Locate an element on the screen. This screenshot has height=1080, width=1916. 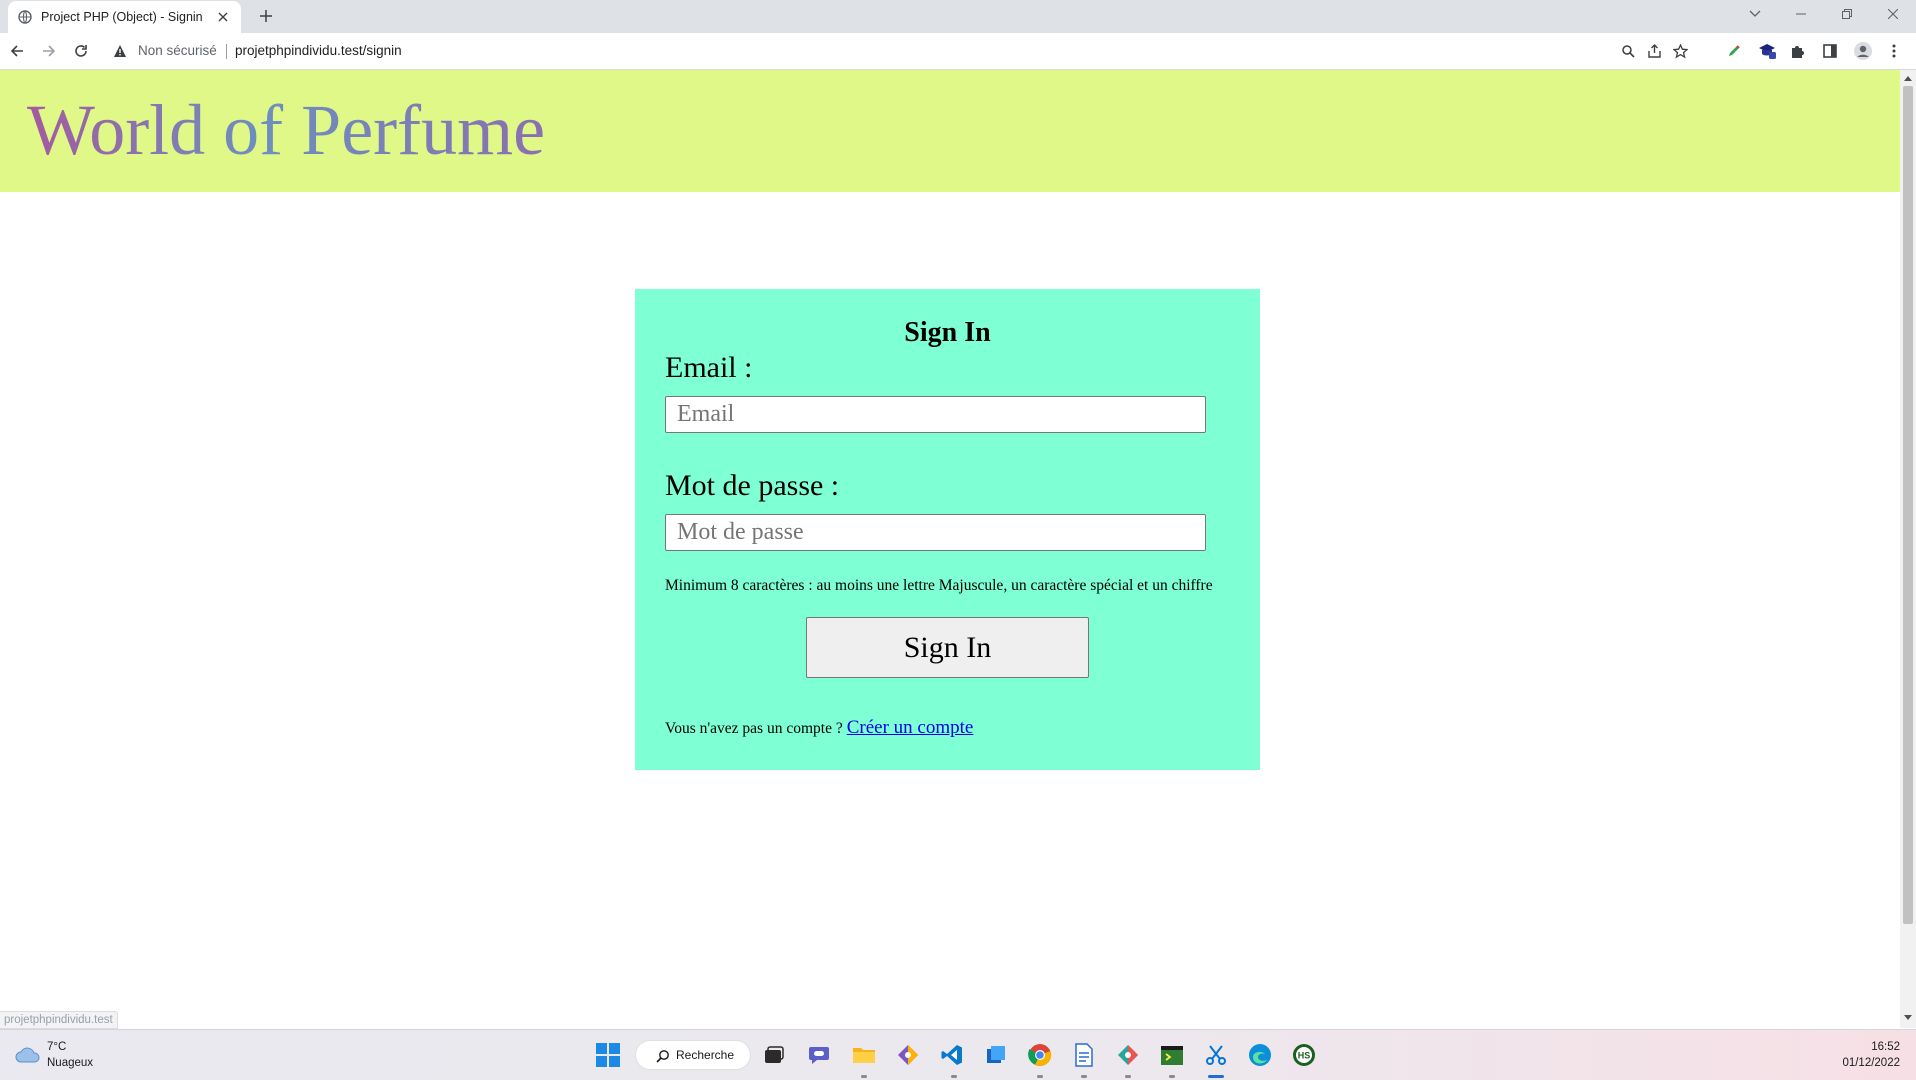
email-label: Email : is located at coordinates (709, 367).